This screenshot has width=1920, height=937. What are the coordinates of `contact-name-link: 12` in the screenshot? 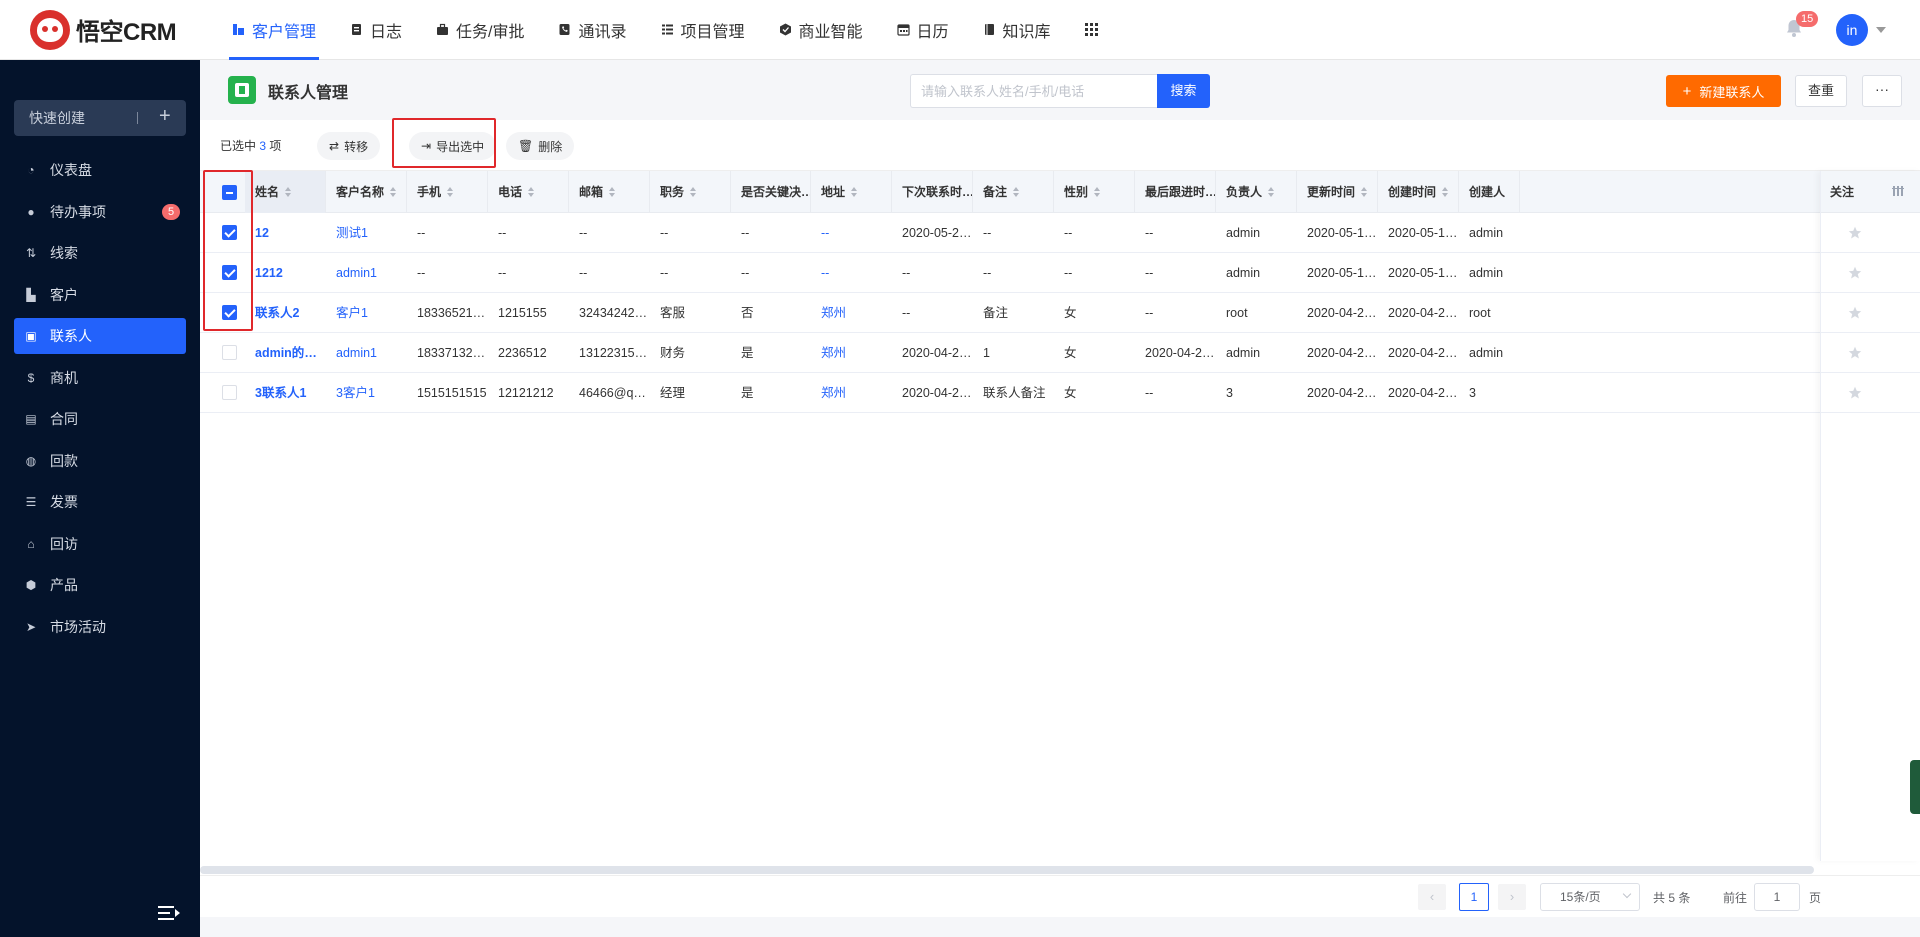 It's located at (285, 233).